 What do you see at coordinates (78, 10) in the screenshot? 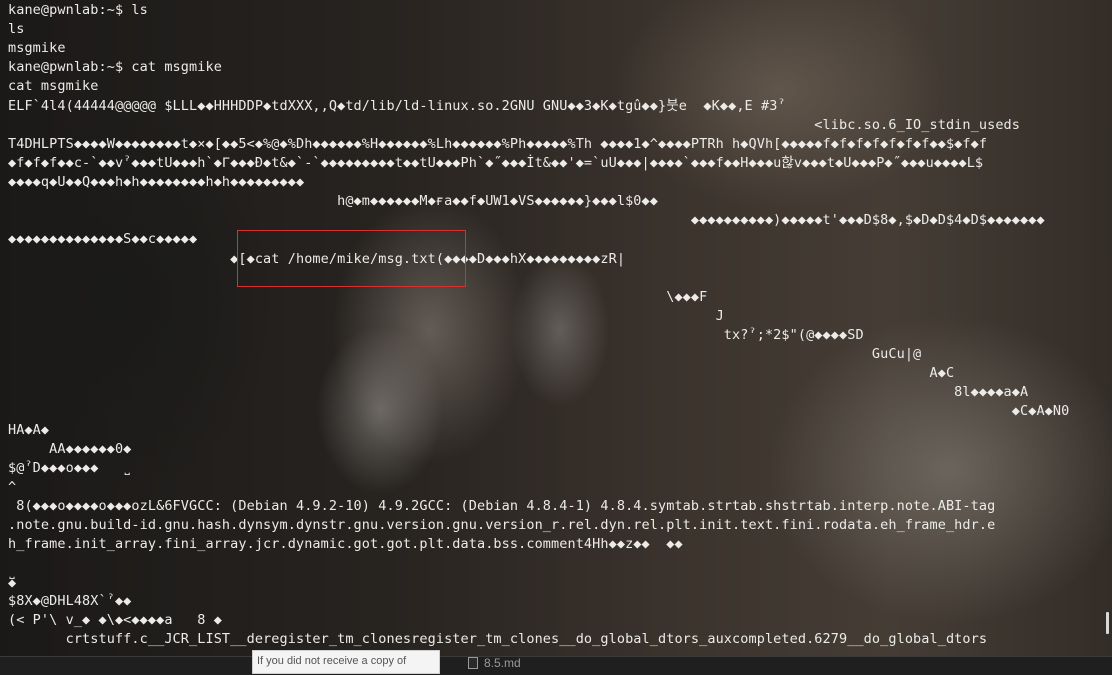
I see `terminal-line: kane@pwnlab:~$ ls` at bounding box center [78, 10].